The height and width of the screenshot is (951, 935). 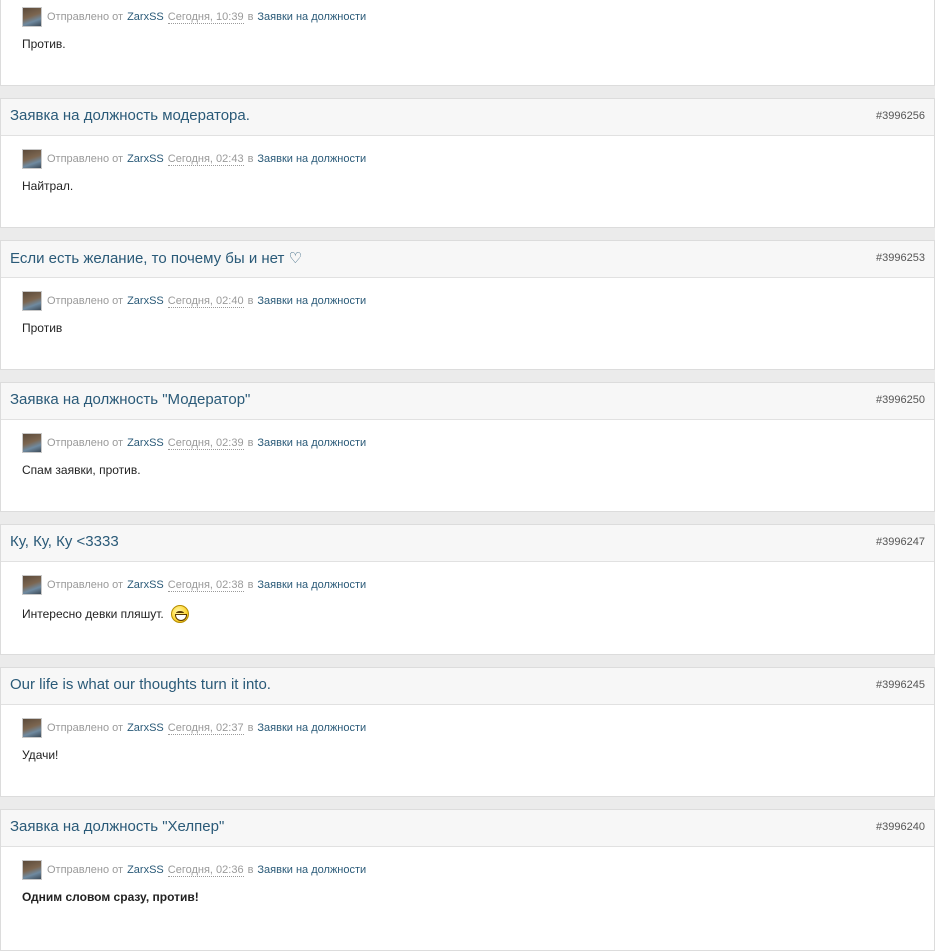 I want to click on post-body: Спам заявки, против., so click(x=478, y=470).